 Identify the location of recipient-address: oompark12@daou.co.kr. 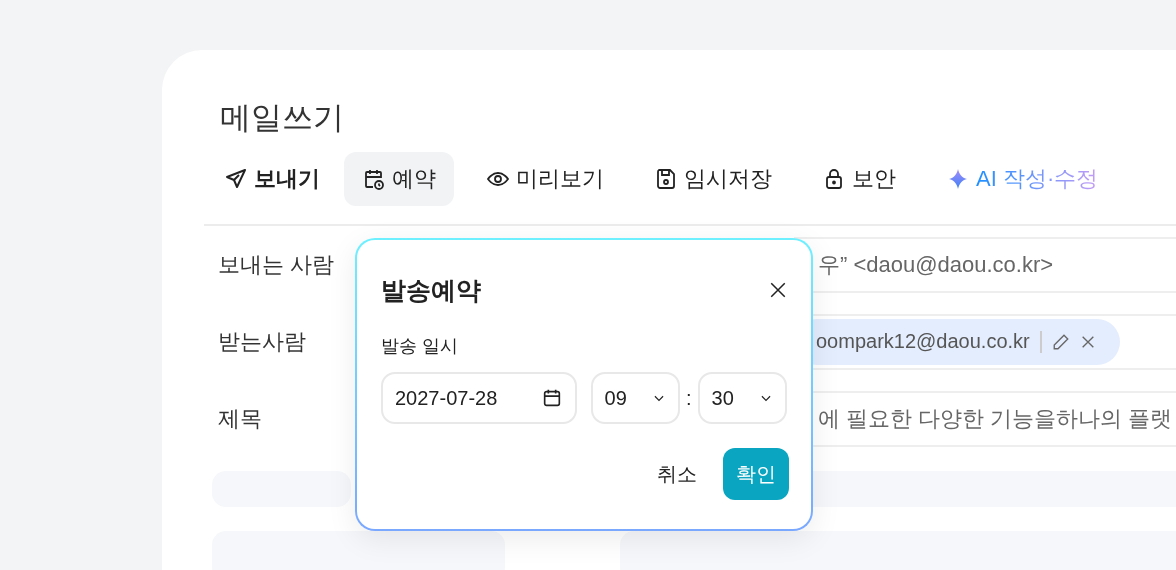
(923, 341).